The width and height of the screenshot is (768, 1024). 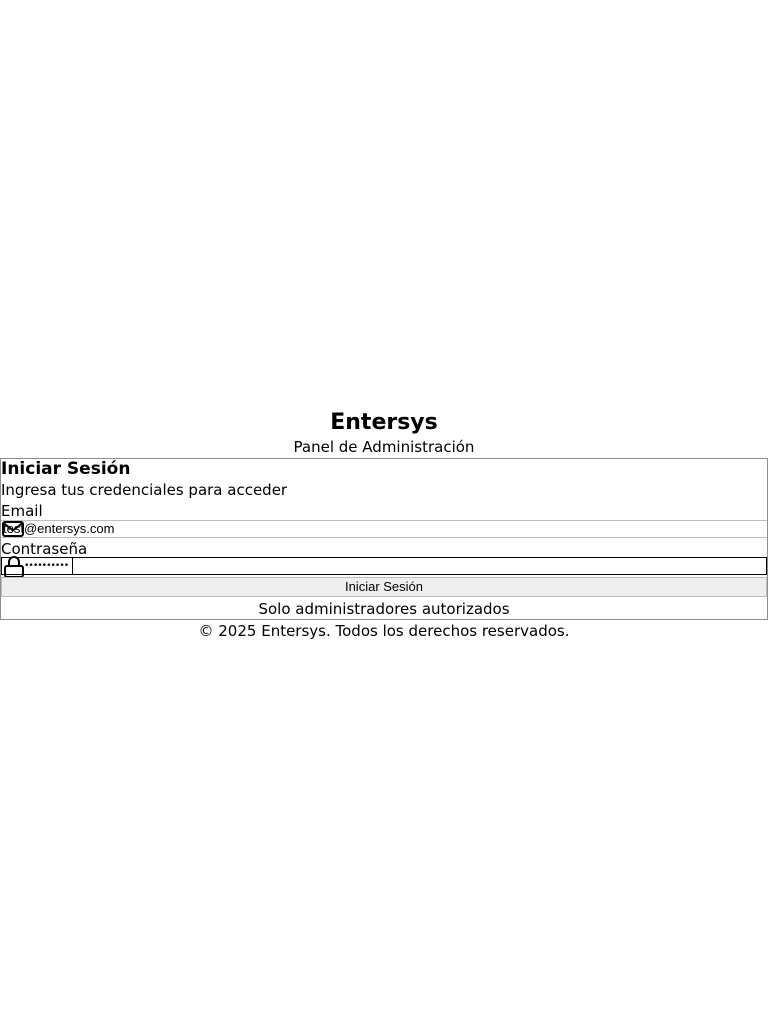 What do you see at coordinates (66, 469) in the screenshot?
I see `login-title: Iniciar Sesión` at bounding box center [66, 469].